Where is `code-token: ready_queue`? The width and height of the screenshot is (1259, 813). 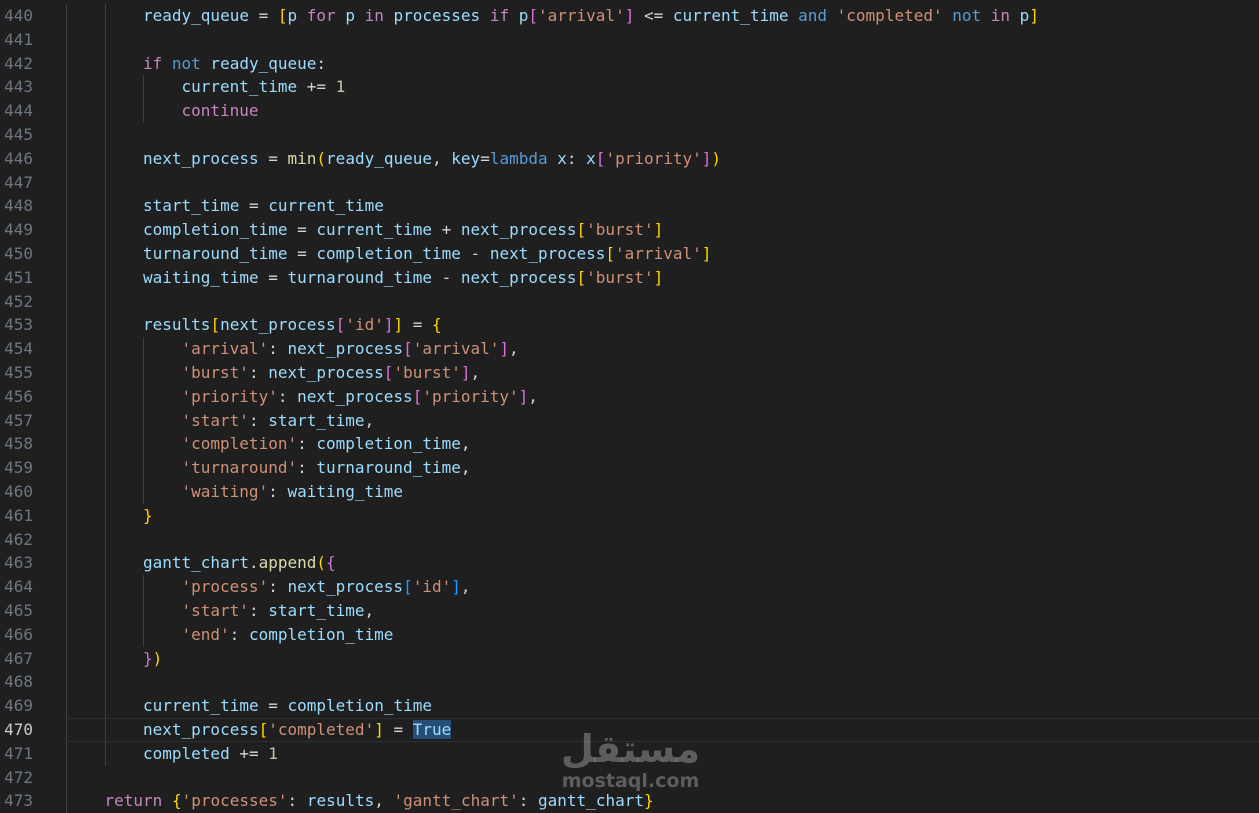 code-token: ready_queue is located at coordinates (379, 158).